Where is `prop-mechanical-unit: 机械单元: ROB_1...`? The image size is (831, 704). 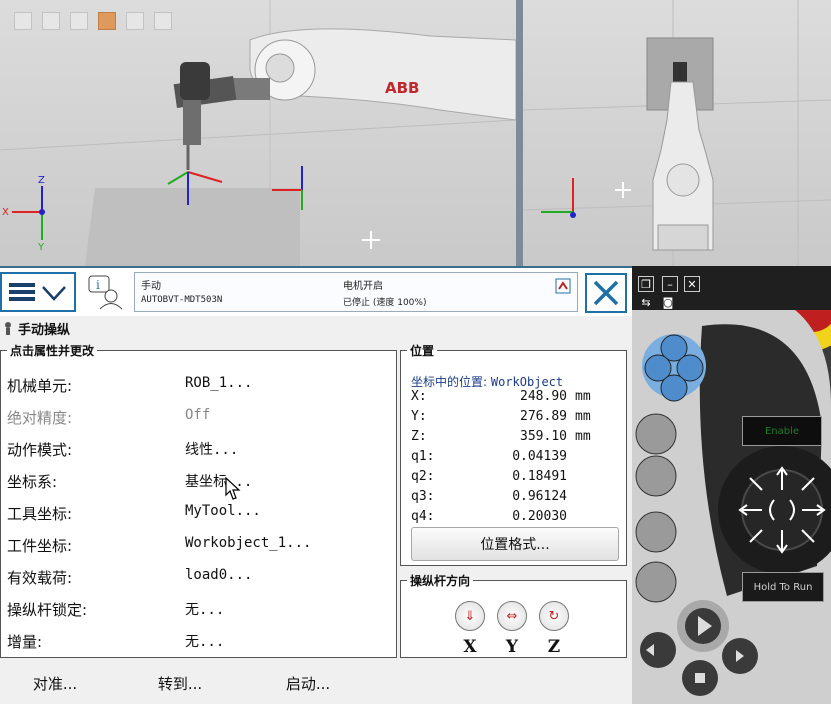
prop-mechanical-unit: 机械单元: ROB_1... is located at coordinates (197, 387).